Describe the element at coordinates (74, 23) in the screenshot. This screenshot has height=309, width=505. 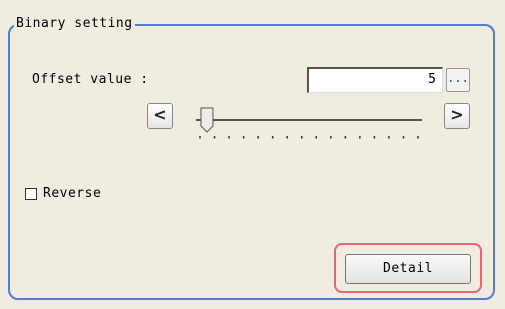
I see `group-title: Binary setting` at that location.